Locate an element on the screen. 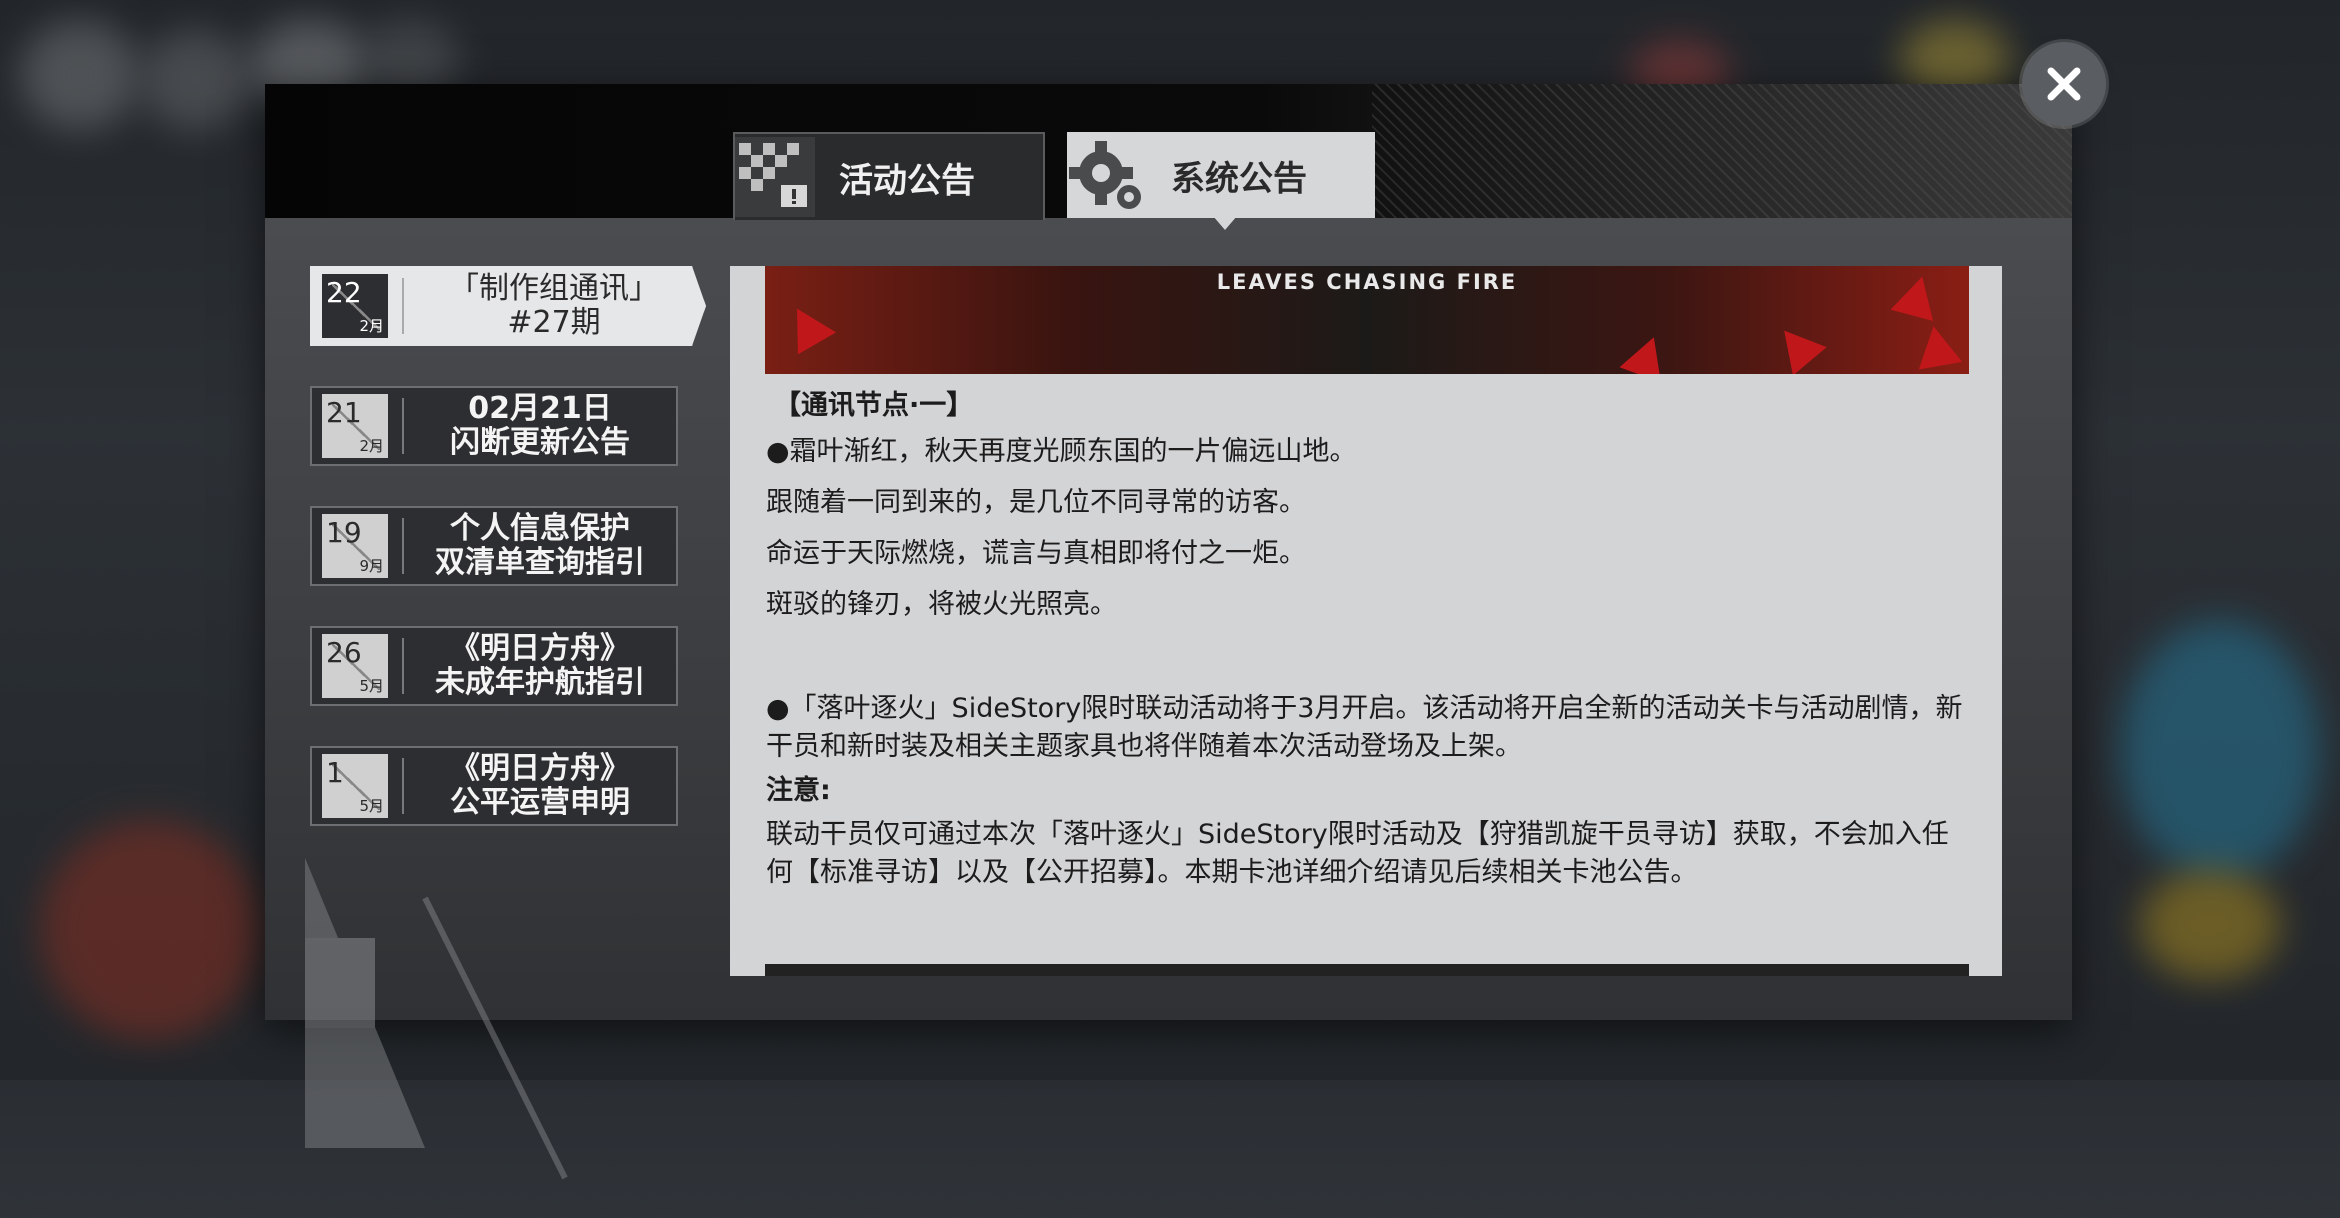  checkered-flag-icon is located at coordinates (775, 177).